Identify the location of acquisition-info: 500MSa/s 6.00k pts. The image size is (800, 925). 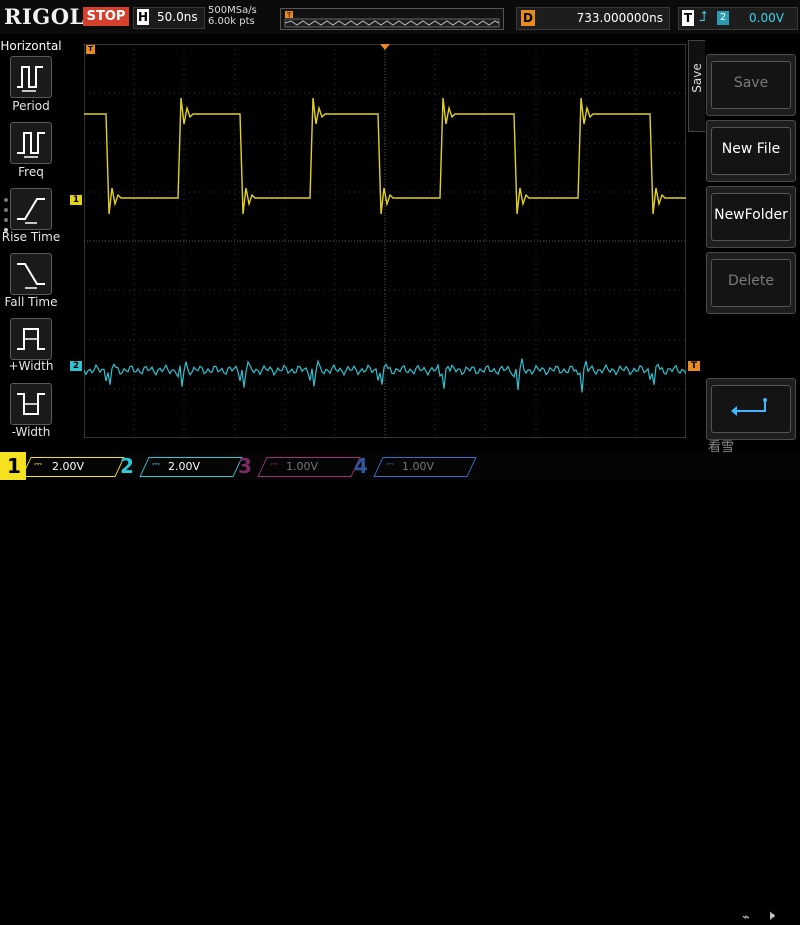
(232, 16).